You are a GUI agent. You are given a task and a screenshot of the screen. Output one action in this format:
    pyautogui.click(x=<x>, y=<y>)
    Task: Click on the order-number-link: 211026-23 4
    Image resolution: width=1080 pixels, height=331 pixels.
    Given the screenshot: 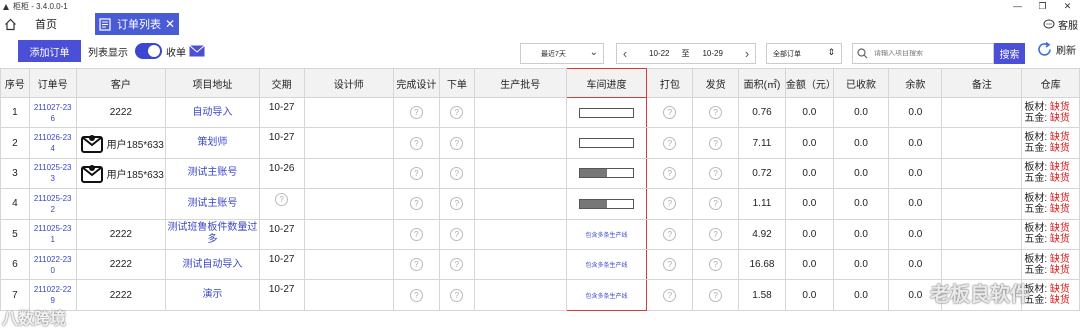 What is the action you would take?
    pyautogui.click(x=52, y=143)
    